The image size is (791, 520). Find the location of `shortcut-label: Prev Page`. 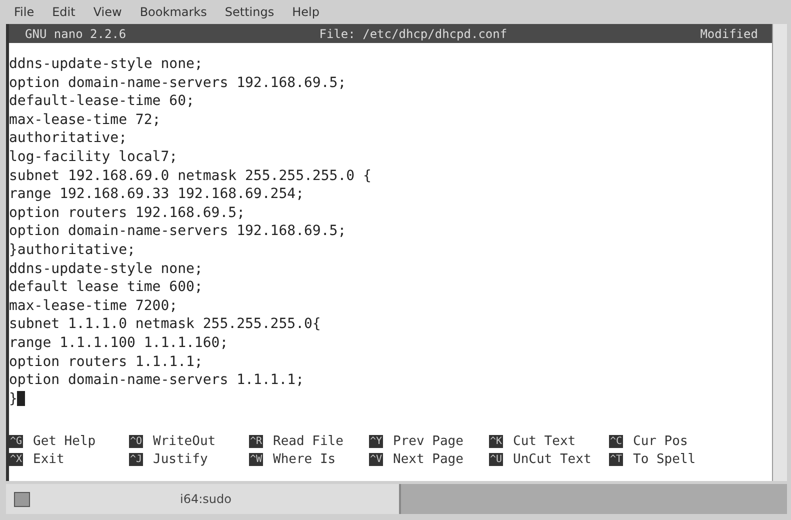

shortcut-label: Prev Page is located at coordinates (428, 441).